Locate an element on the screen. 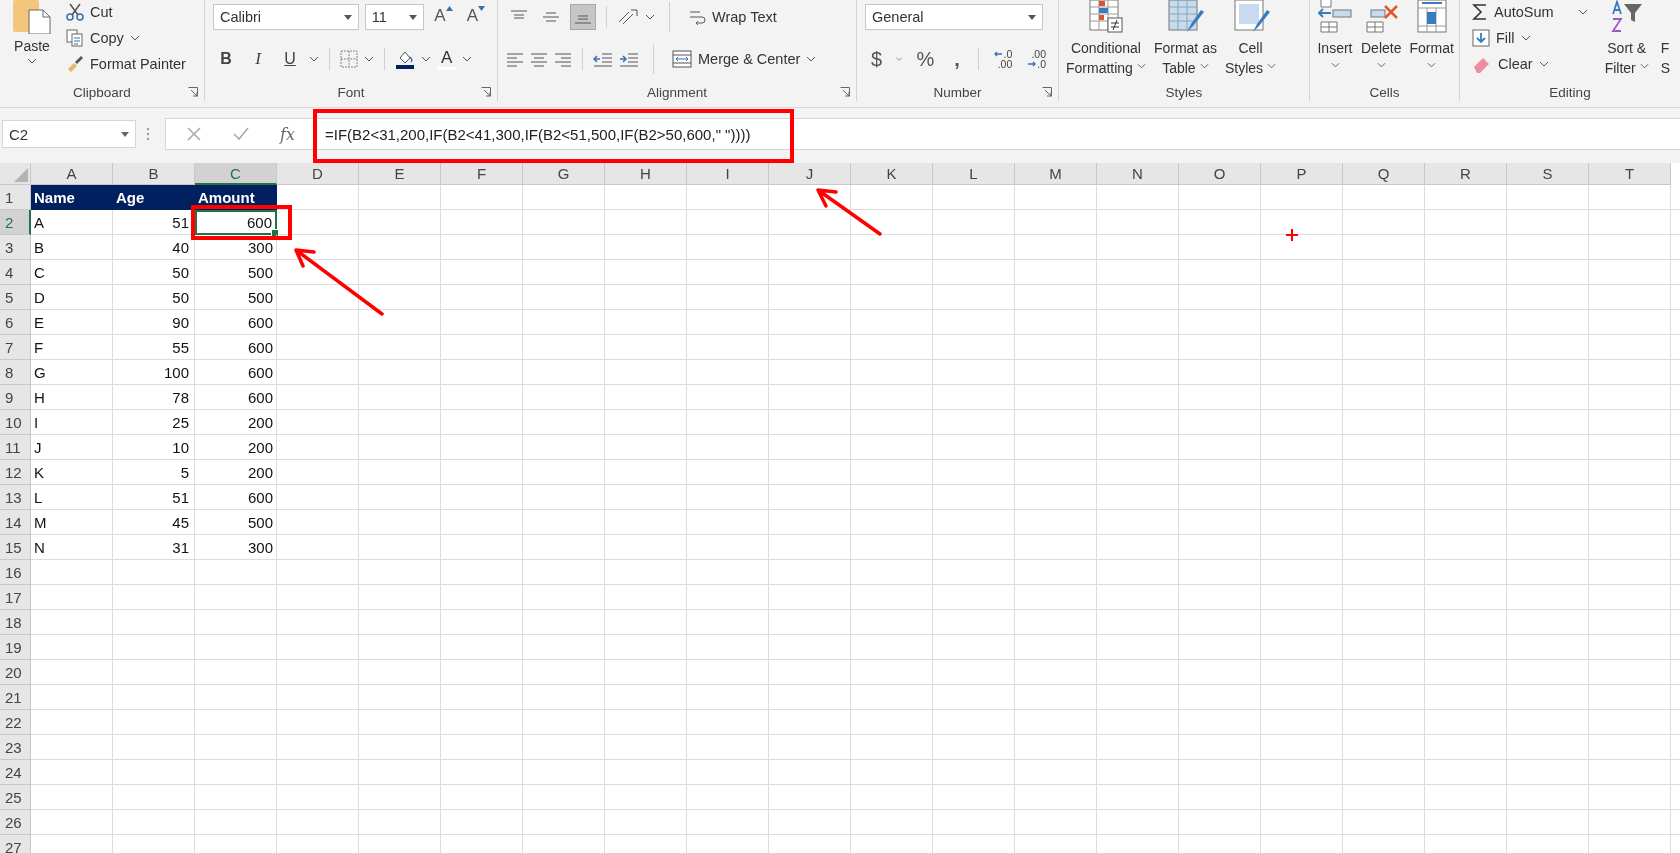 The image size is (1680, 853). row-header: 22 is located at coordinates (15, 722).